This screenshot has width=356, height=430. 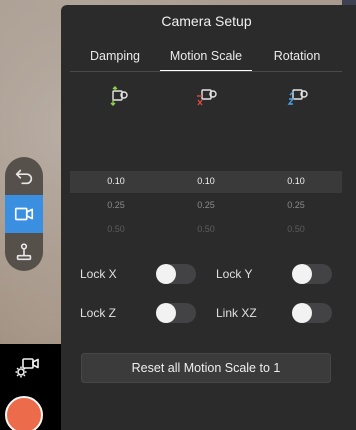 I want to click on lock-y-toggle, so click(x=312, y=274).